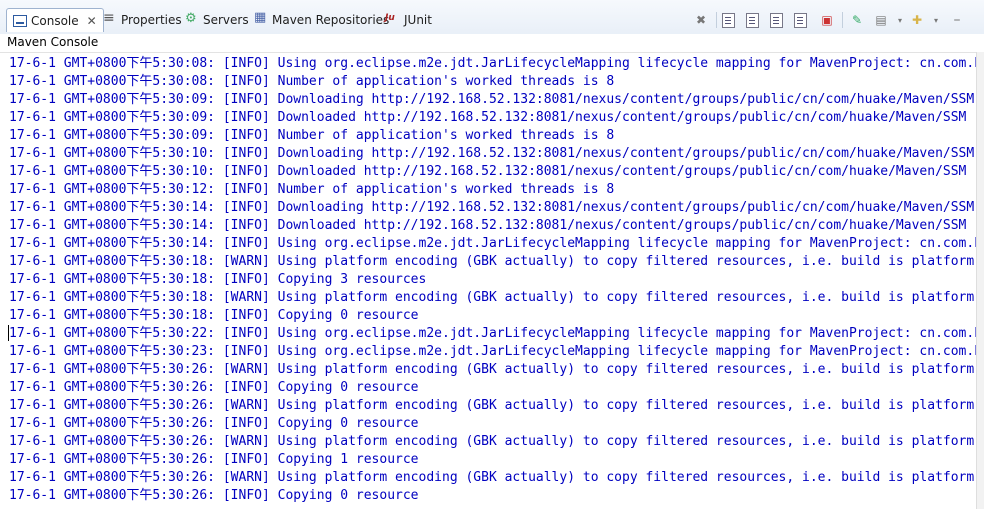 The width and height of the screenshot is (984, 509). I want to click on display-console-icon: ▤, so click(881, 20).